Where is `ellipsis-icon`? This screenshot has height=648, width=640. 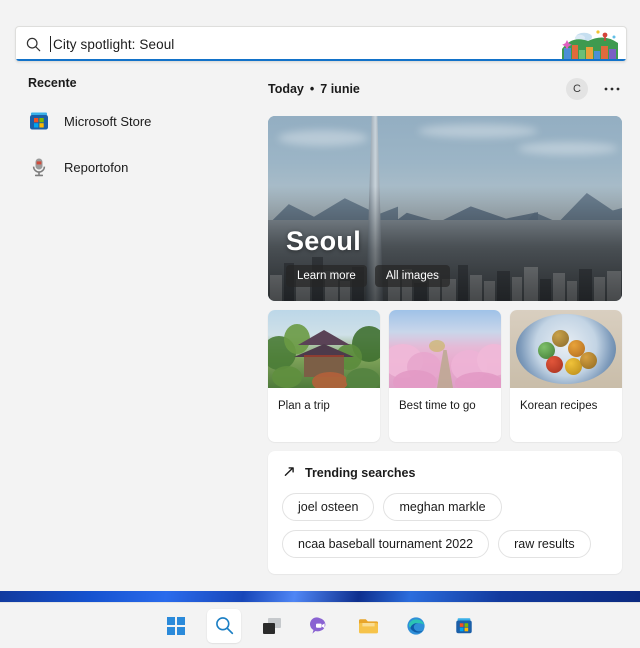 ellipsis-icon is located at coordinates (612, 89).